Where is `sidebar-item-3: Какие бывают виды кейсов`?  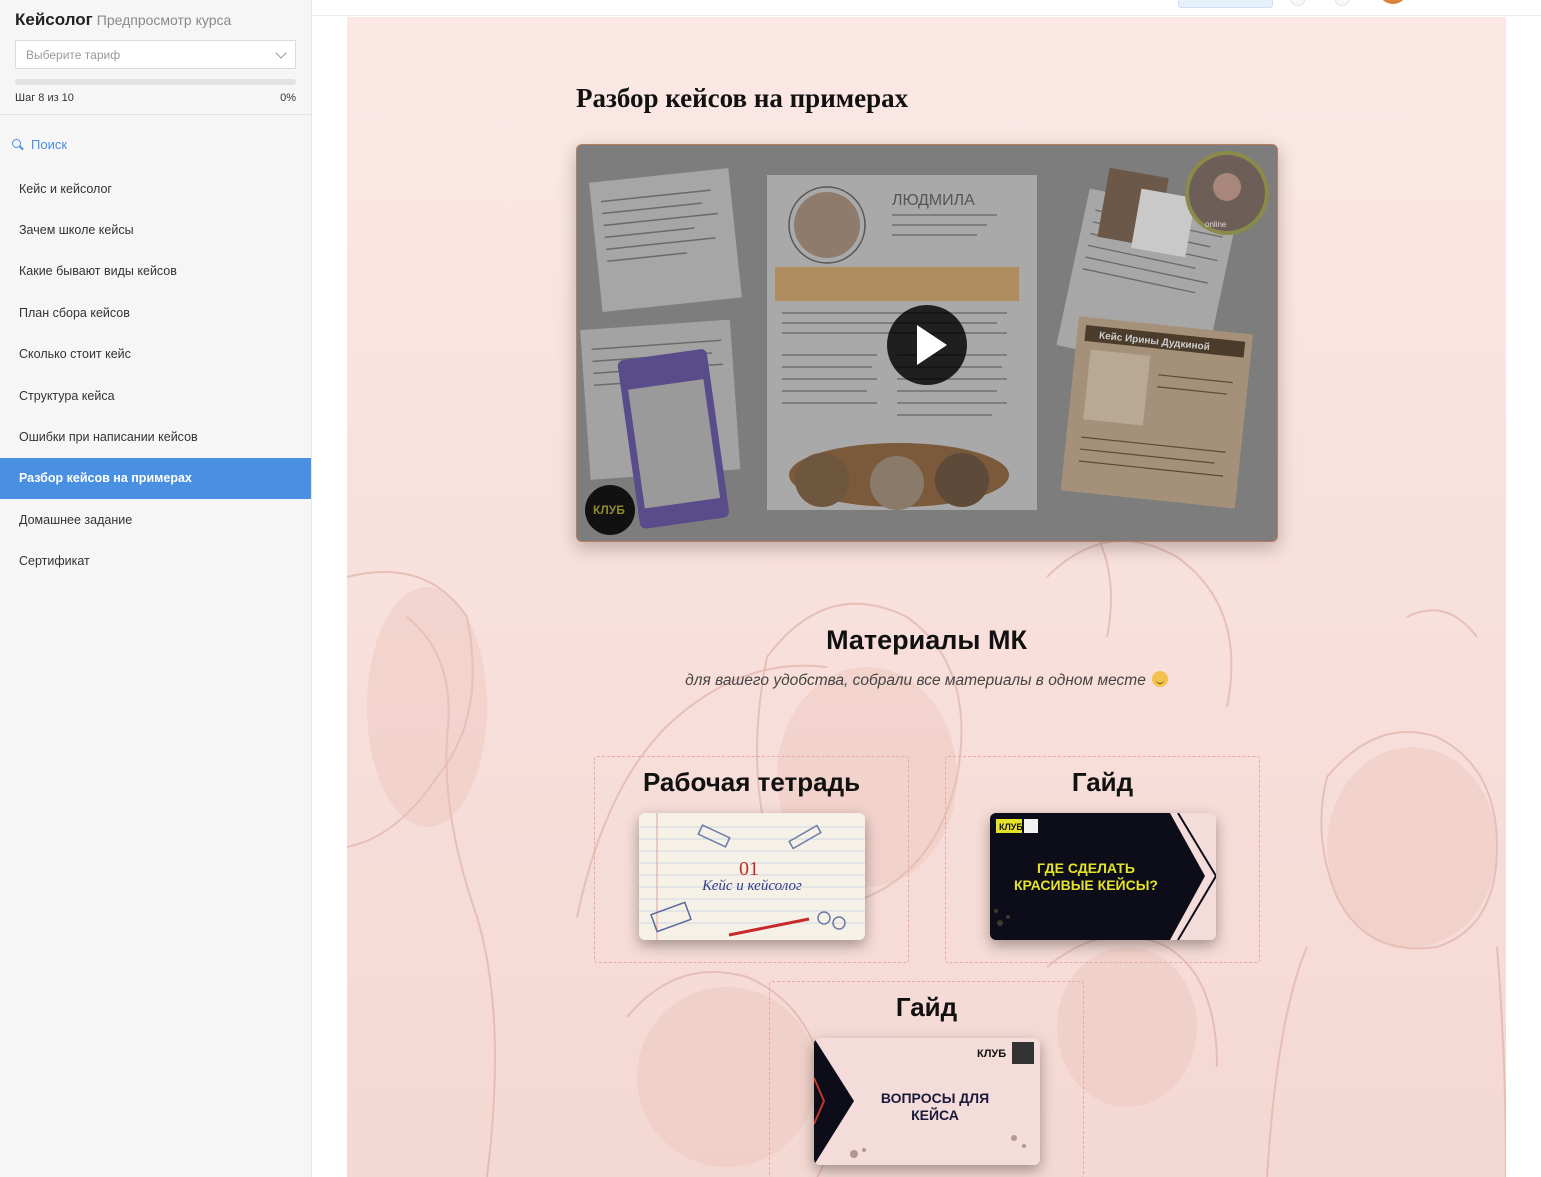
sidebar-item-3: Какие бывают виды кейсов is located at coordinates (155, 271).